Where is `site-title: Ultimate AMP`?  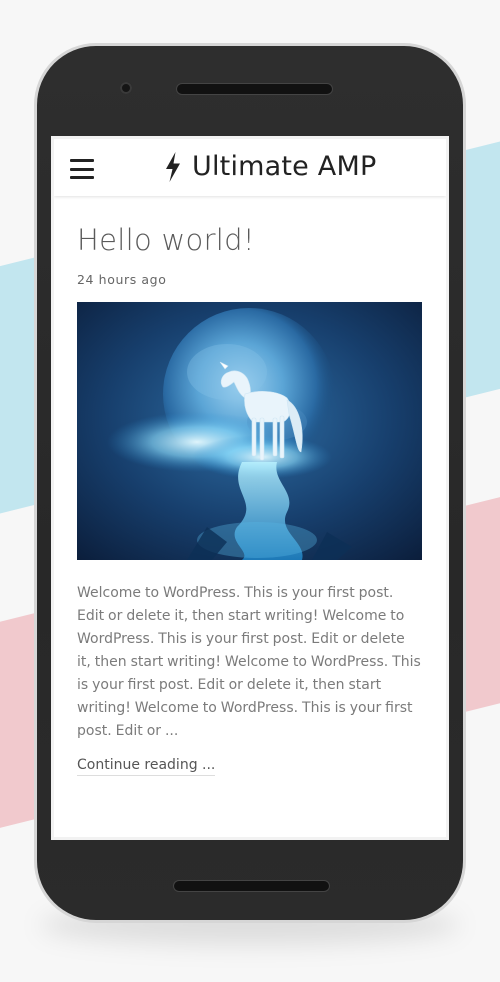 site-title: Ultimate AMP is located at coordinates (284, 166).